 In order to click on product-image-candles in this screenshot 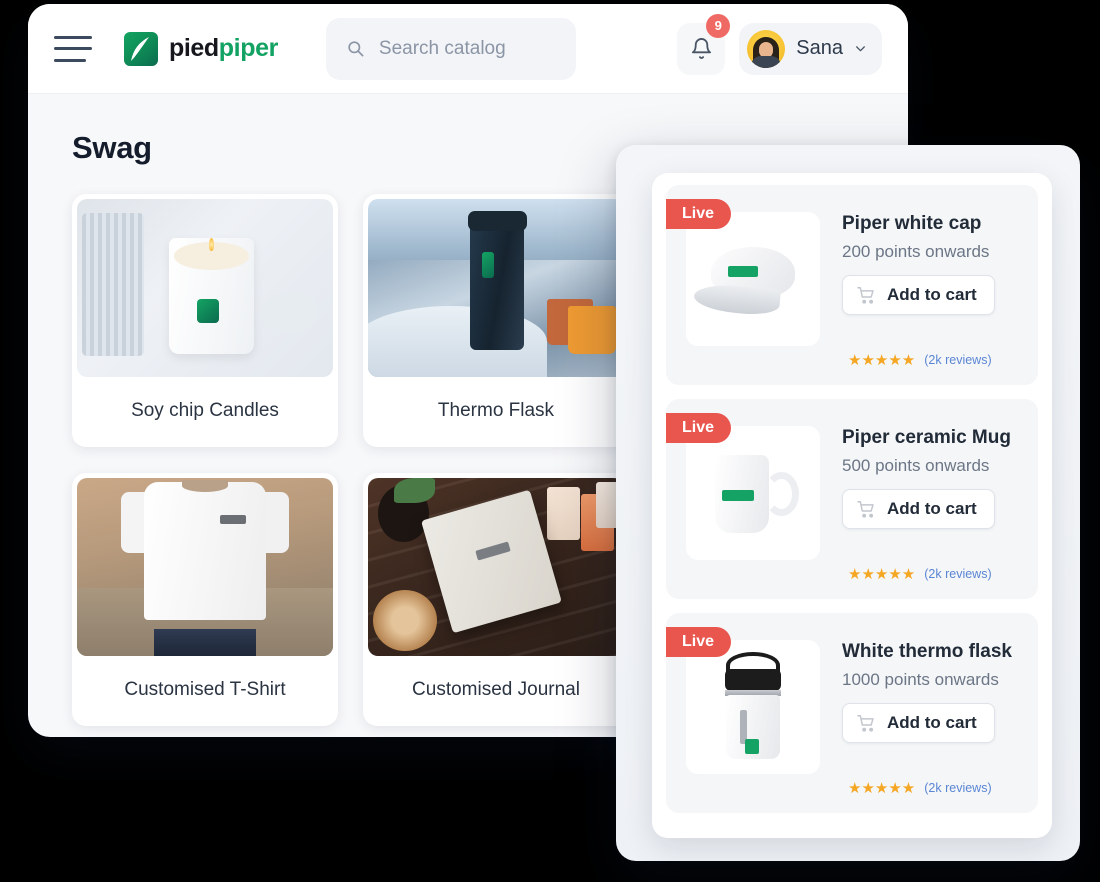, I will do `click(205, 288)`.